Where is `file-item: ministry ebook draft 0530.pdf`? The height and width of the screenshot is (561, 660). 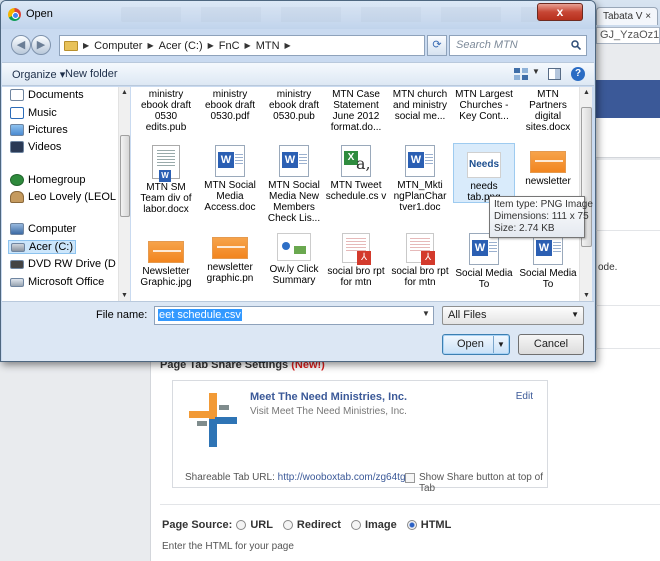
file-item: ministry ebook draft 0530.pdf is located at coordinates (230, 105).